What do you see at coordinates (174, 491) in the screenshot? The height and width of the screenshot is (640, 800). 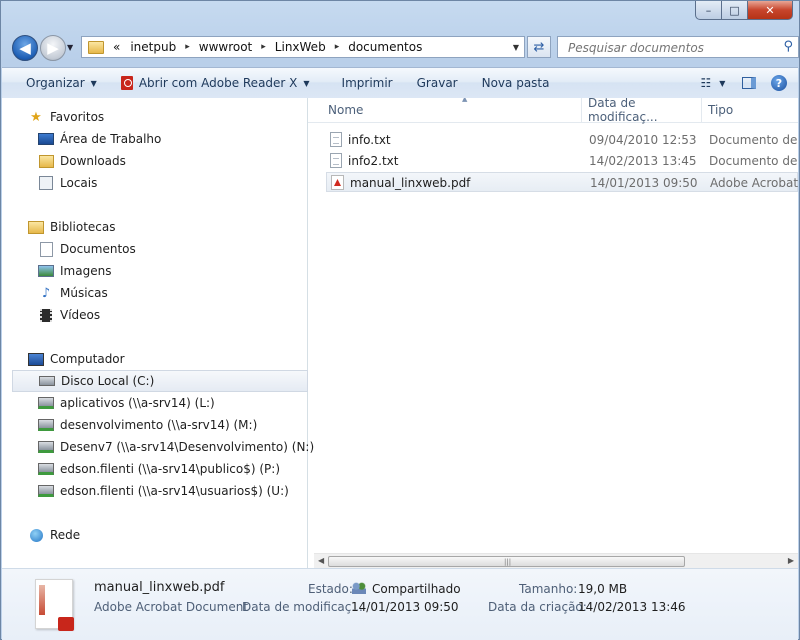 I see `nav-item-label: edson.filenti (\\a-srv14\usuarios$) (U:)` at bounding box center [174, 491].